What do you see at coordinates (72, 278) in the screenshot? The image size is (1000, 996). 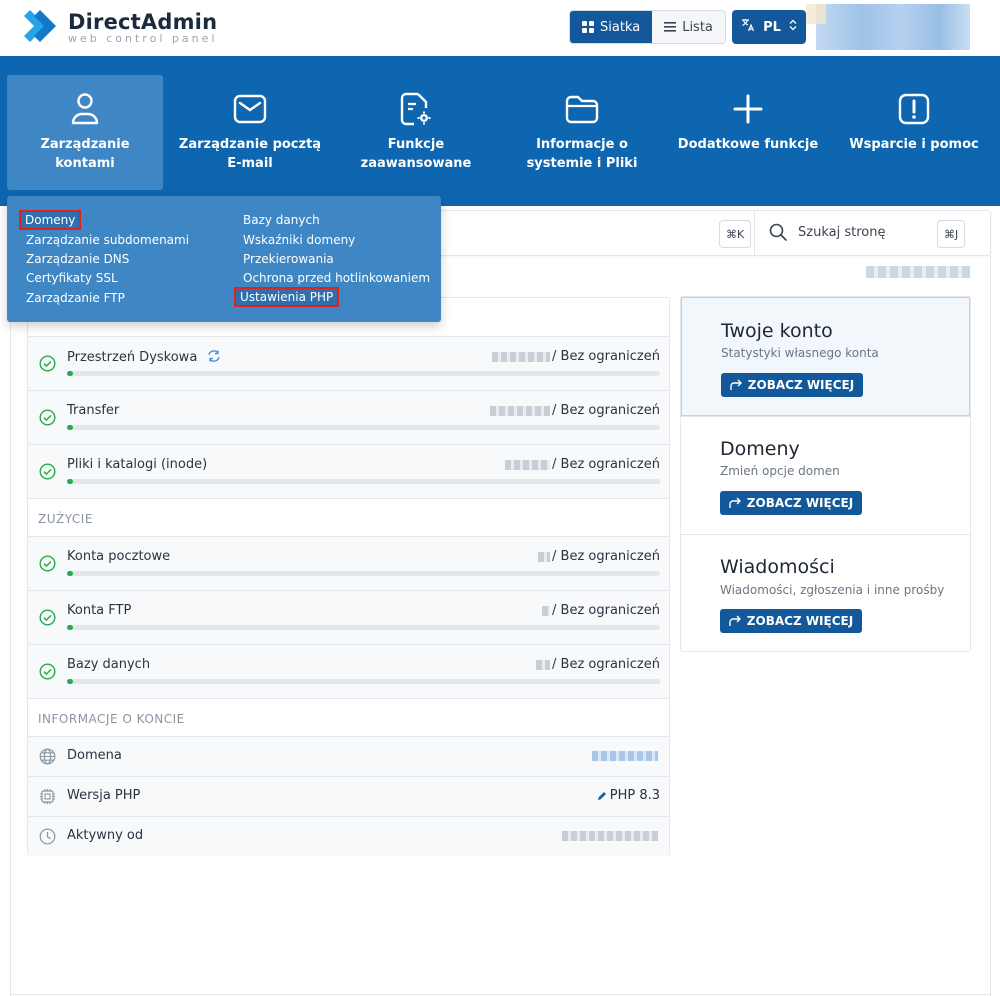 I see `menu-item-ssl: Certyfikaty SSL` at bounding box center [72, 278].